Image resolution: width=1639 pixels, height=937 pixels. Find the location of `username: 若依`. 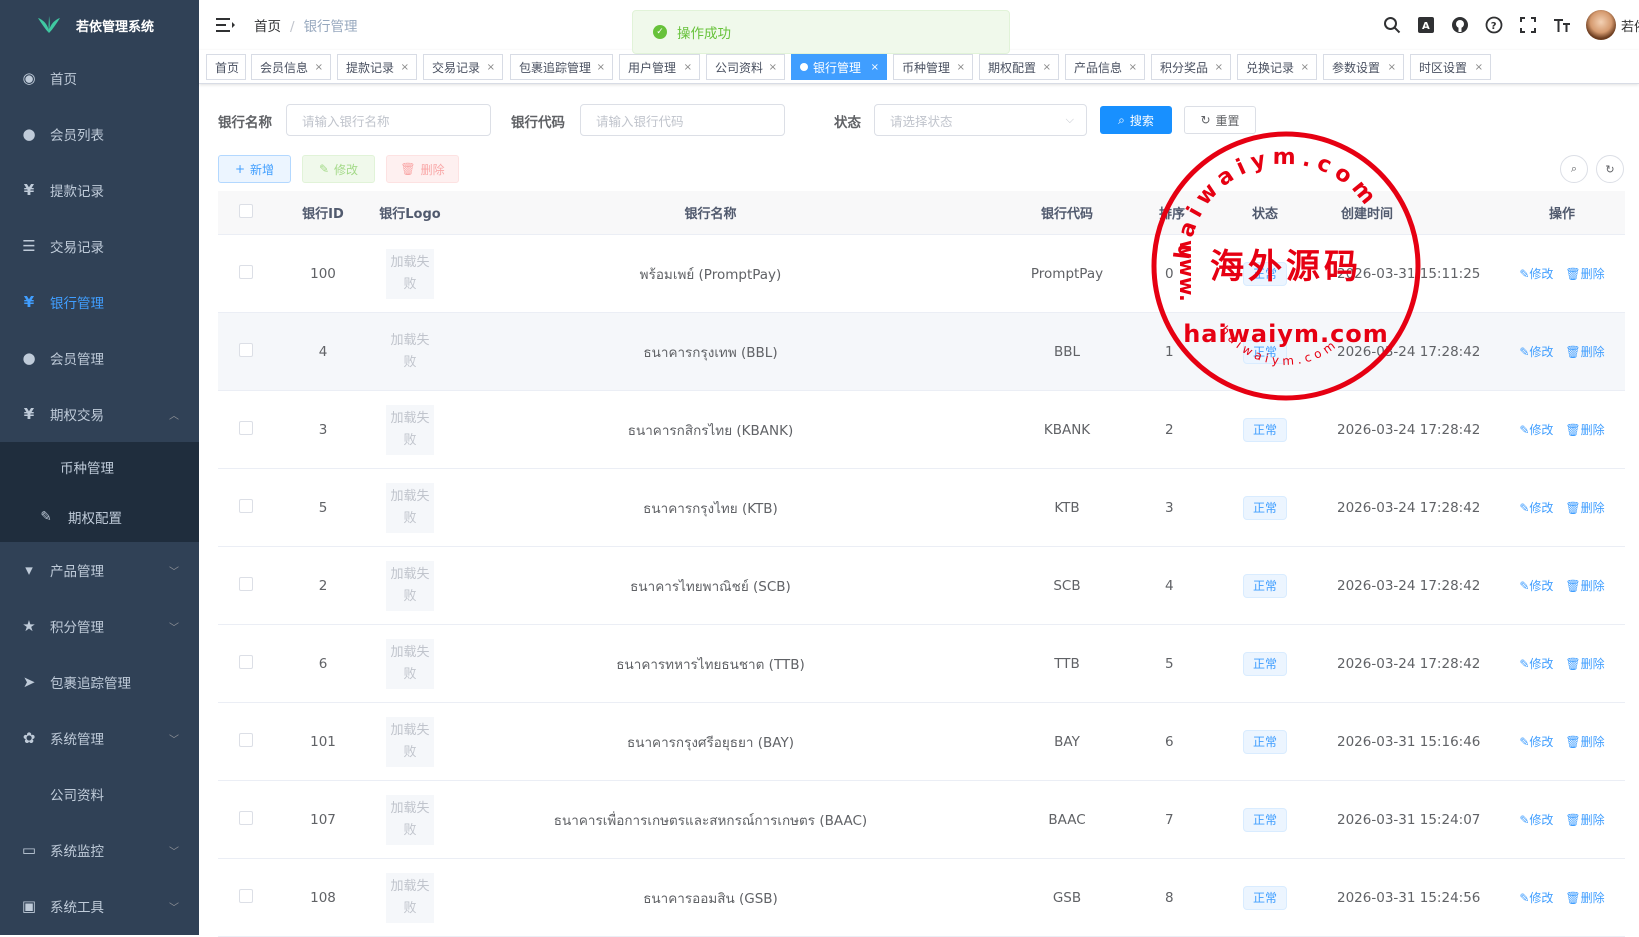

username: 若依 is located at coordinates (1630, 25).